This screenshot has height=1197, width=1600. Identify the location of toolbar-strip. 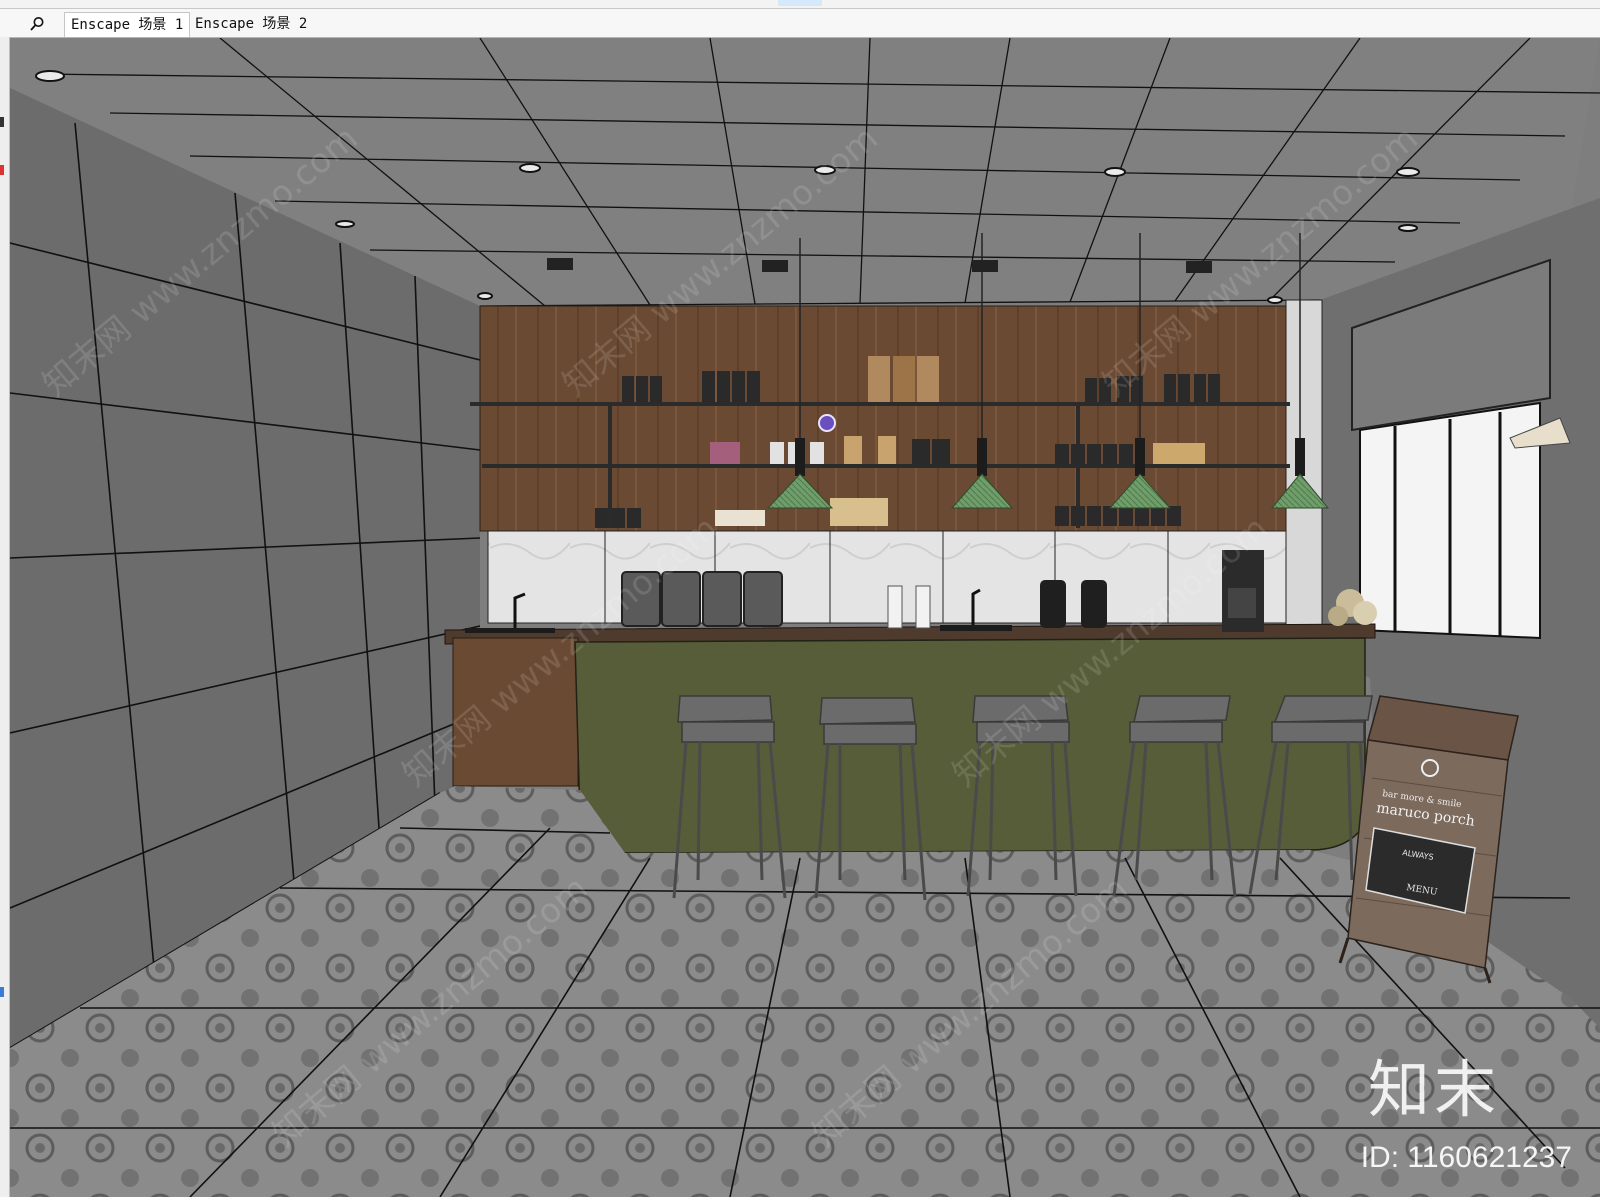
(800, 4).